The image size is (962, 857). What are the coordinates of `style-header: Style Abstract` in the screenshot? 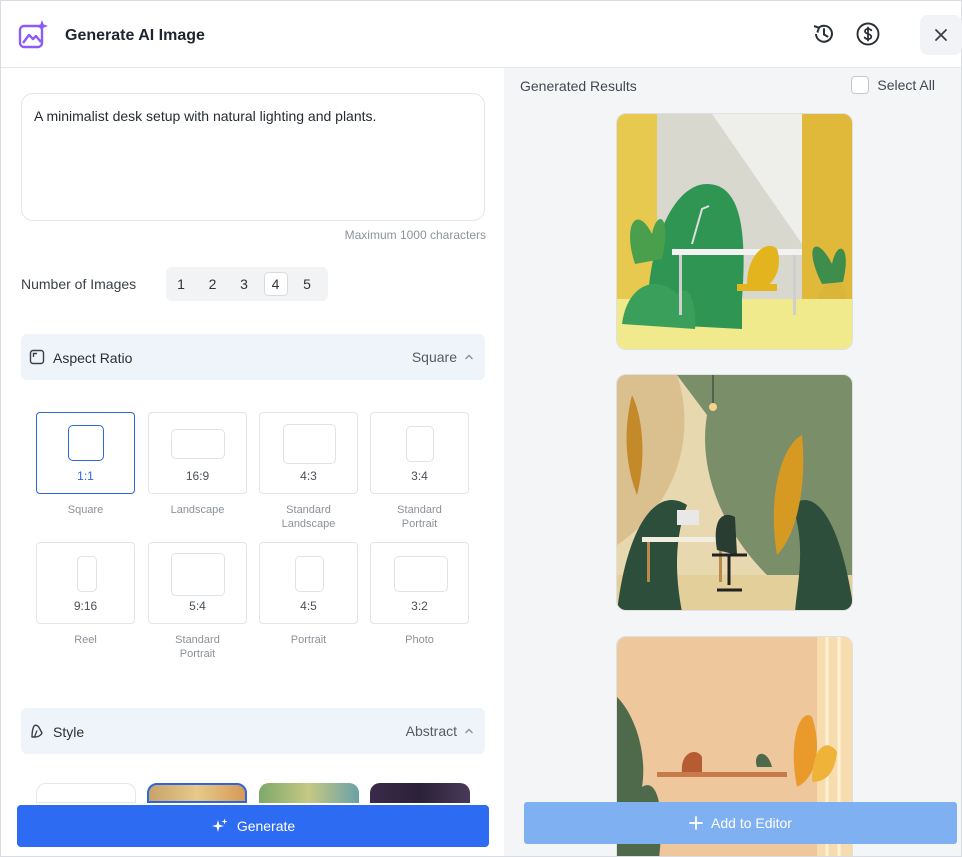 It's located at (253, 731).